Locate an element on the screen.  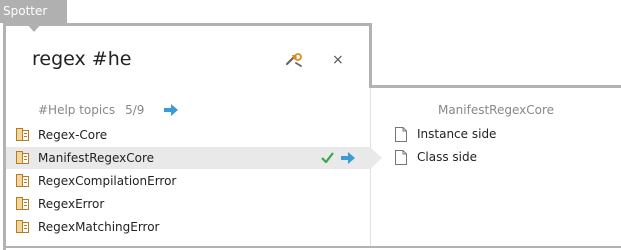
wrench-icon is located at coordinates (294, 60).